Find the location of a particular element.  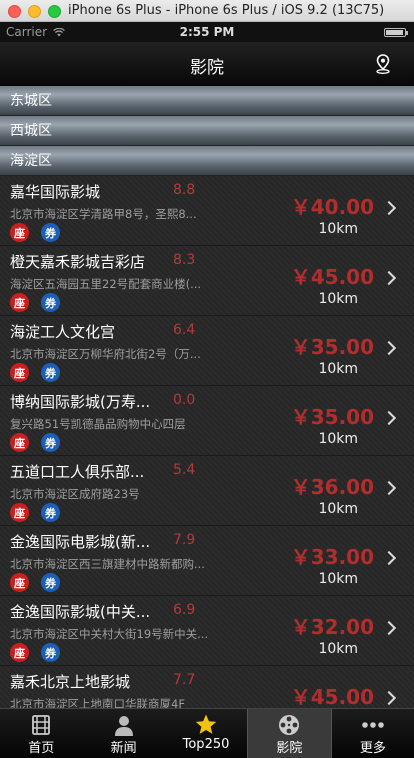

cinema-price: ￥45.00 is located at coordinates (332, 696).